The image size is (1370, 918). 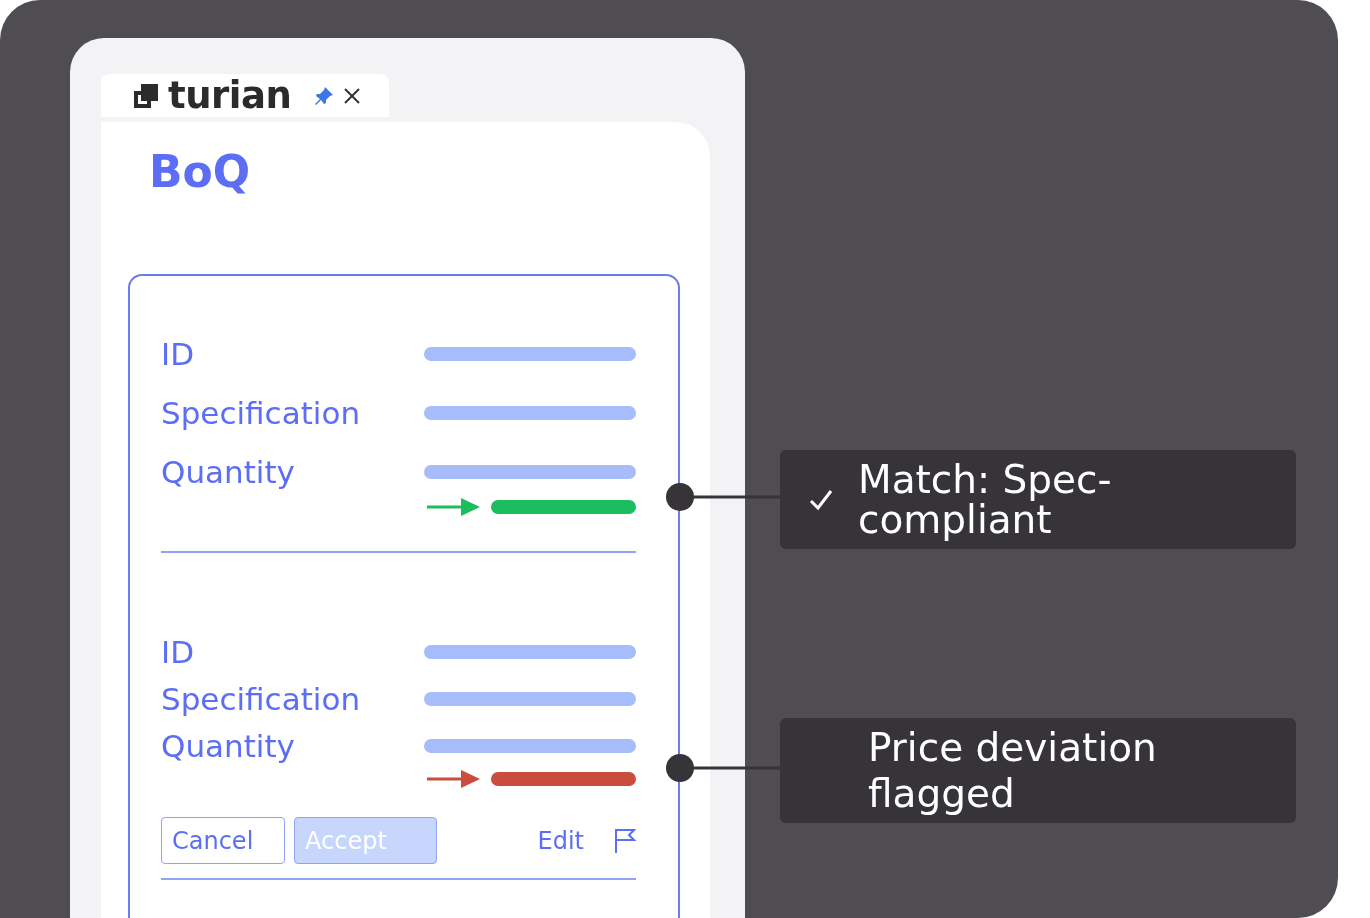 I want to click on flag-icon, so click(x=625, y=840).